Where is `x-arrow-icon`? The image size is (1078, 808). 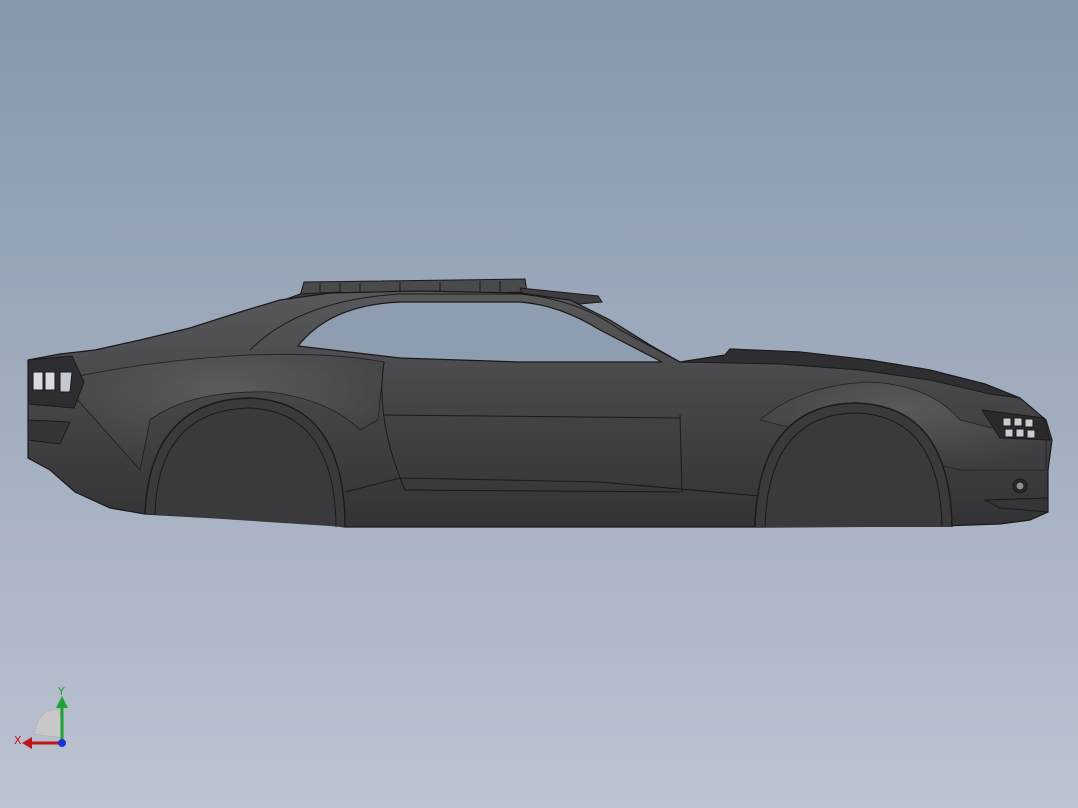
x-arrow-icon is located at coordinates (27, 743).